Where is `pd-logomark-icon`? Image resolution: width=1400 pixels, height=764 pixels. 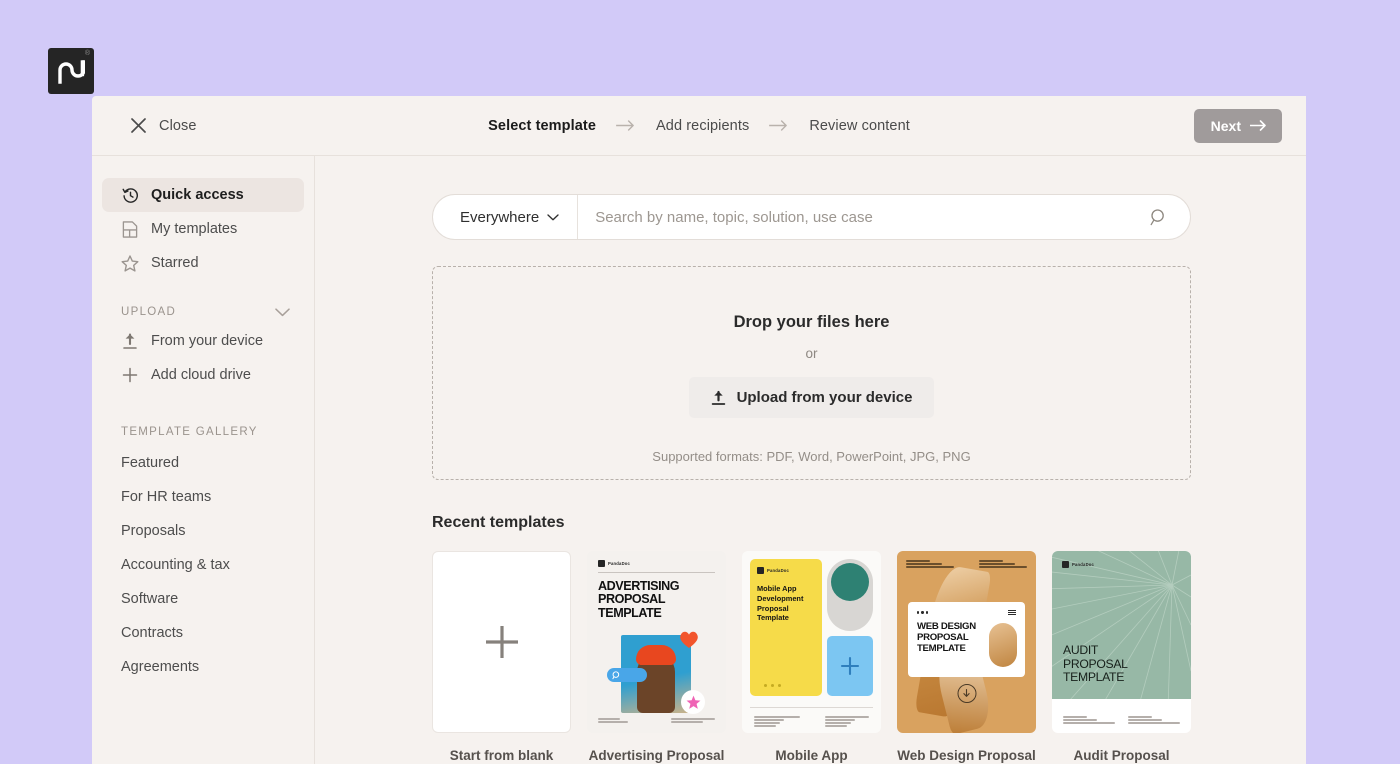
pd-logomark-icon is located at coordinates (71, 72).